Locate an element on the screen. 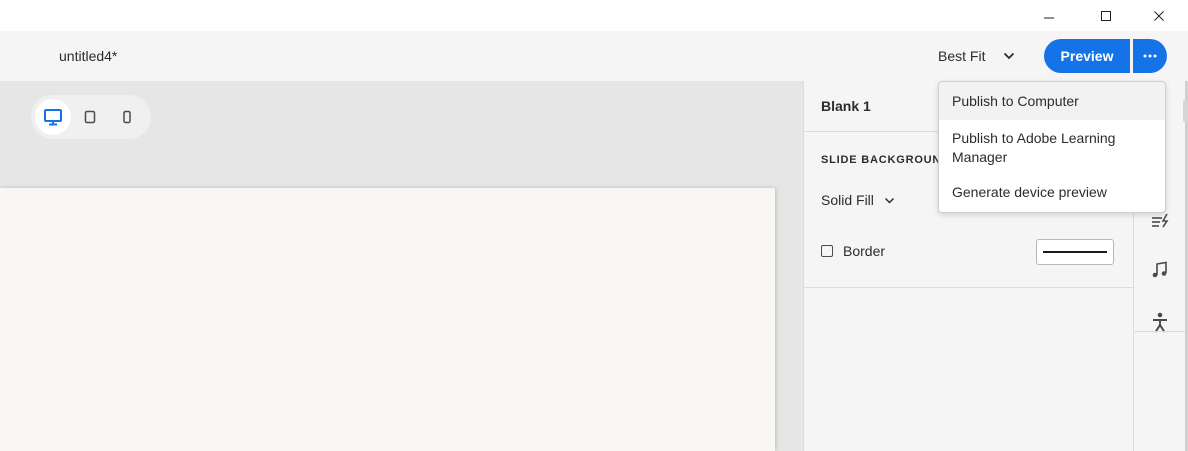  maximize-button is located at coordinates (1106, 15).